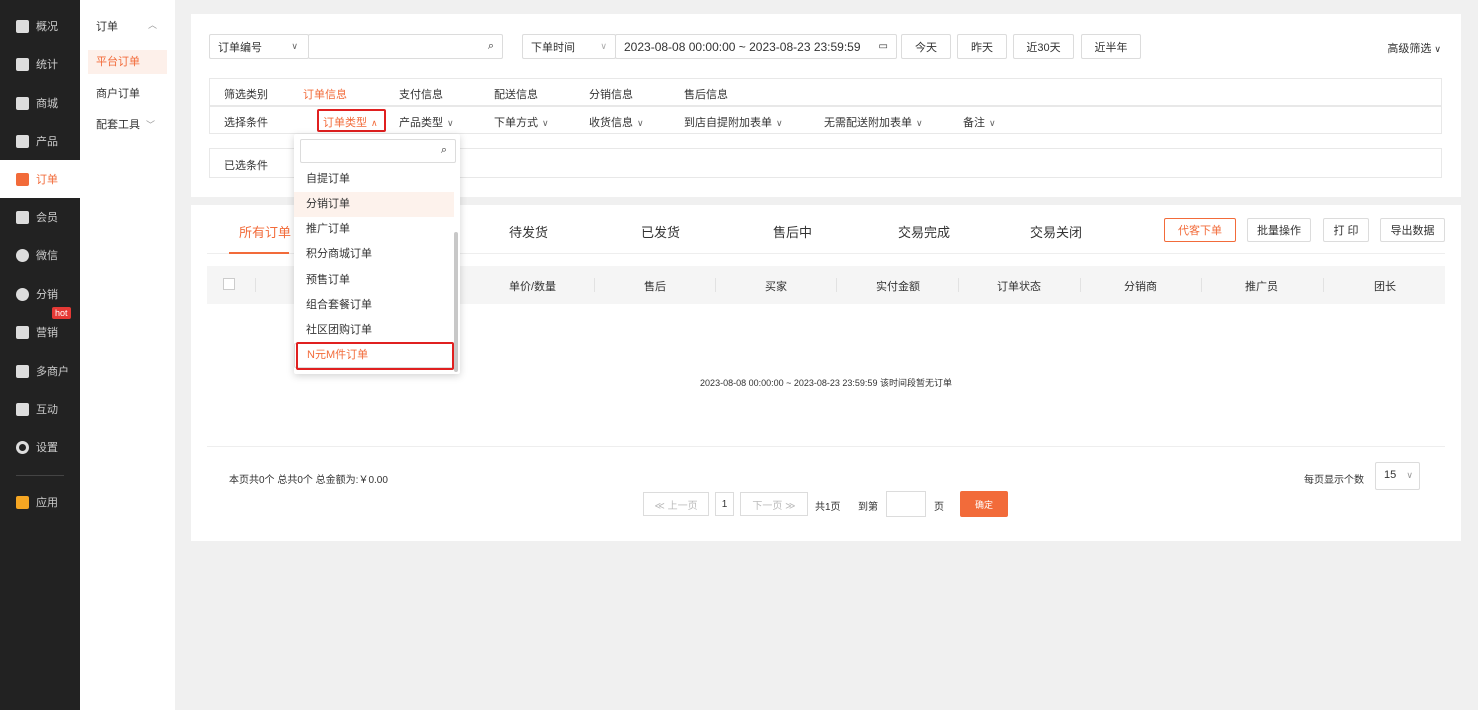 The height and width of the screenshot is (710, 1478). I want to click on tab-closed: 交易关闭, so click(1056, 231).